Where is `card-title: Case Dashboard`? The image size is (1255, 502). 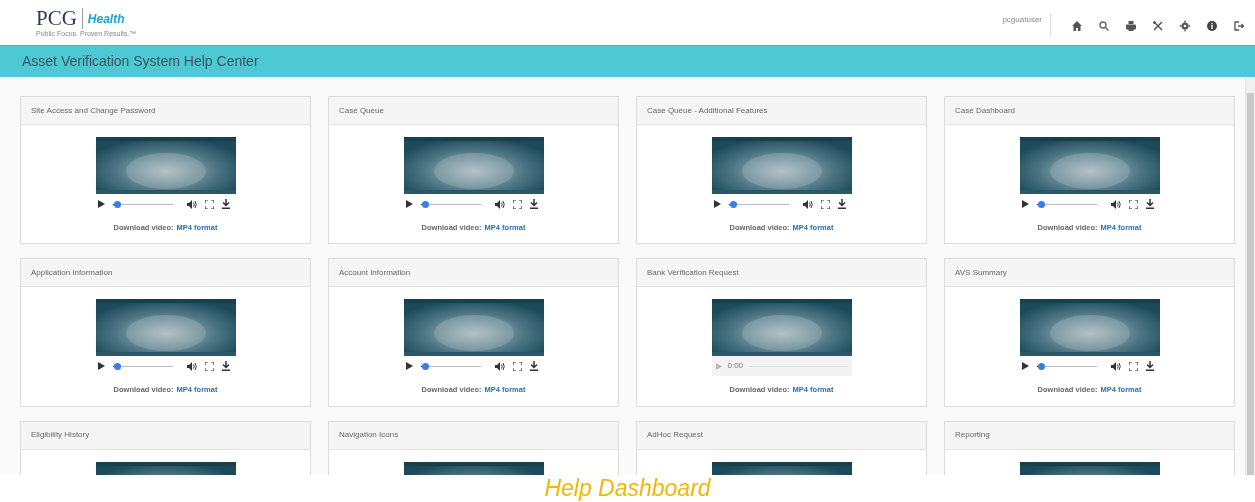
card-title: Case Dashboard is located at coordinates (985, 110).